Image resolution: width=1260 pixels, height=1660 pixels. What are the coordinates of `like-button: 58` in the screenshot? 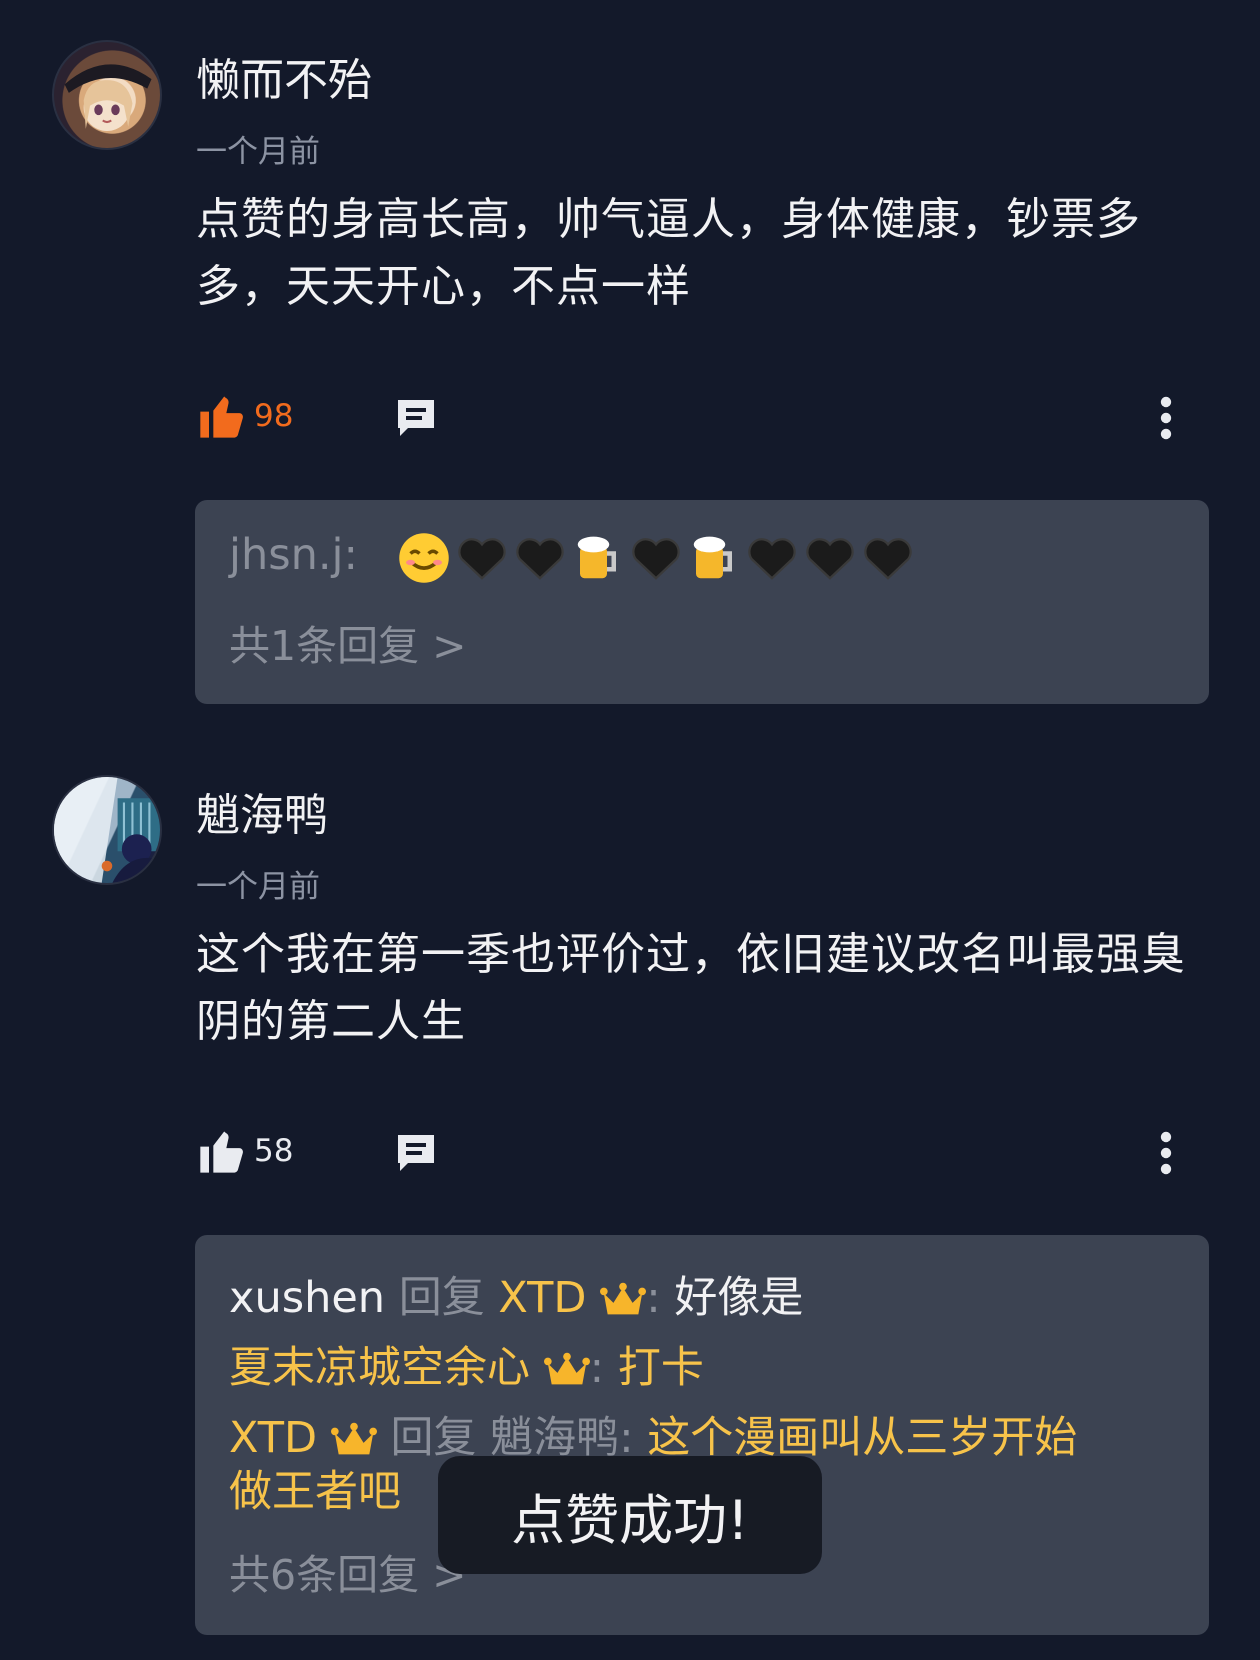 It's located at (244, 1151).